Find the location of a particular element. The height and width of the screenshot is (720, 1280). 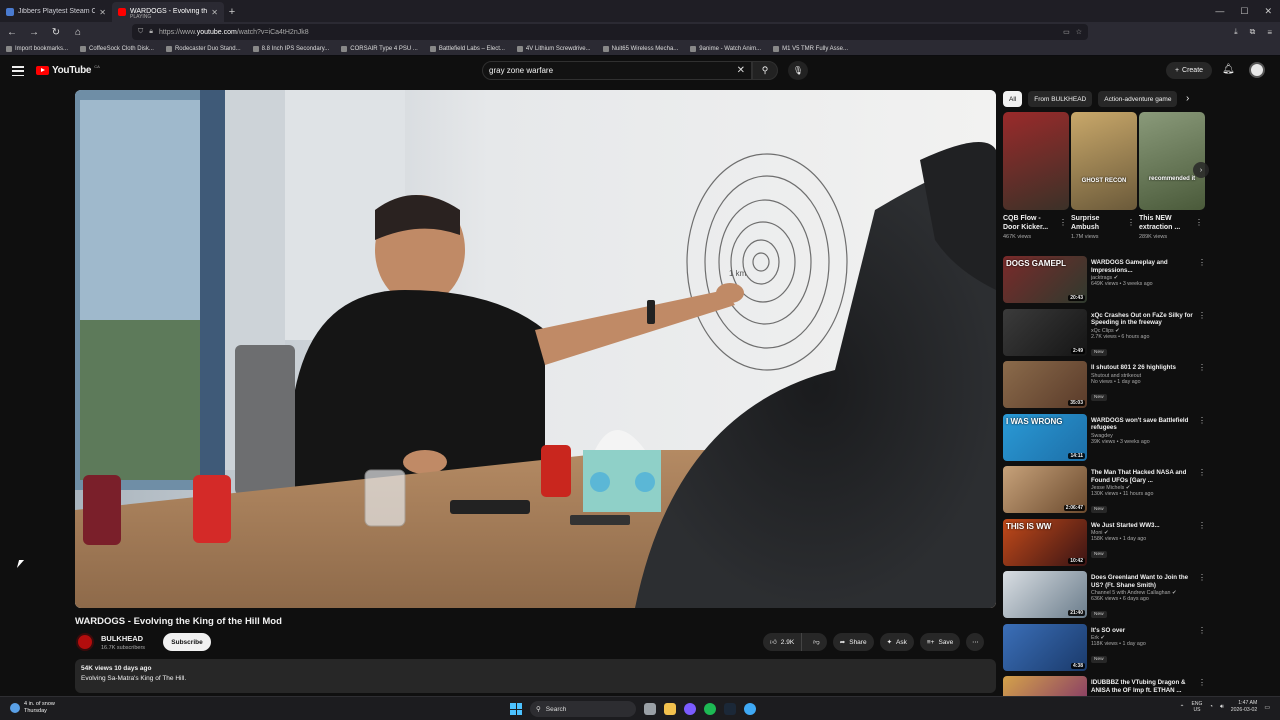

reader-icon: ▭ is located at coordinates (1066, 32).